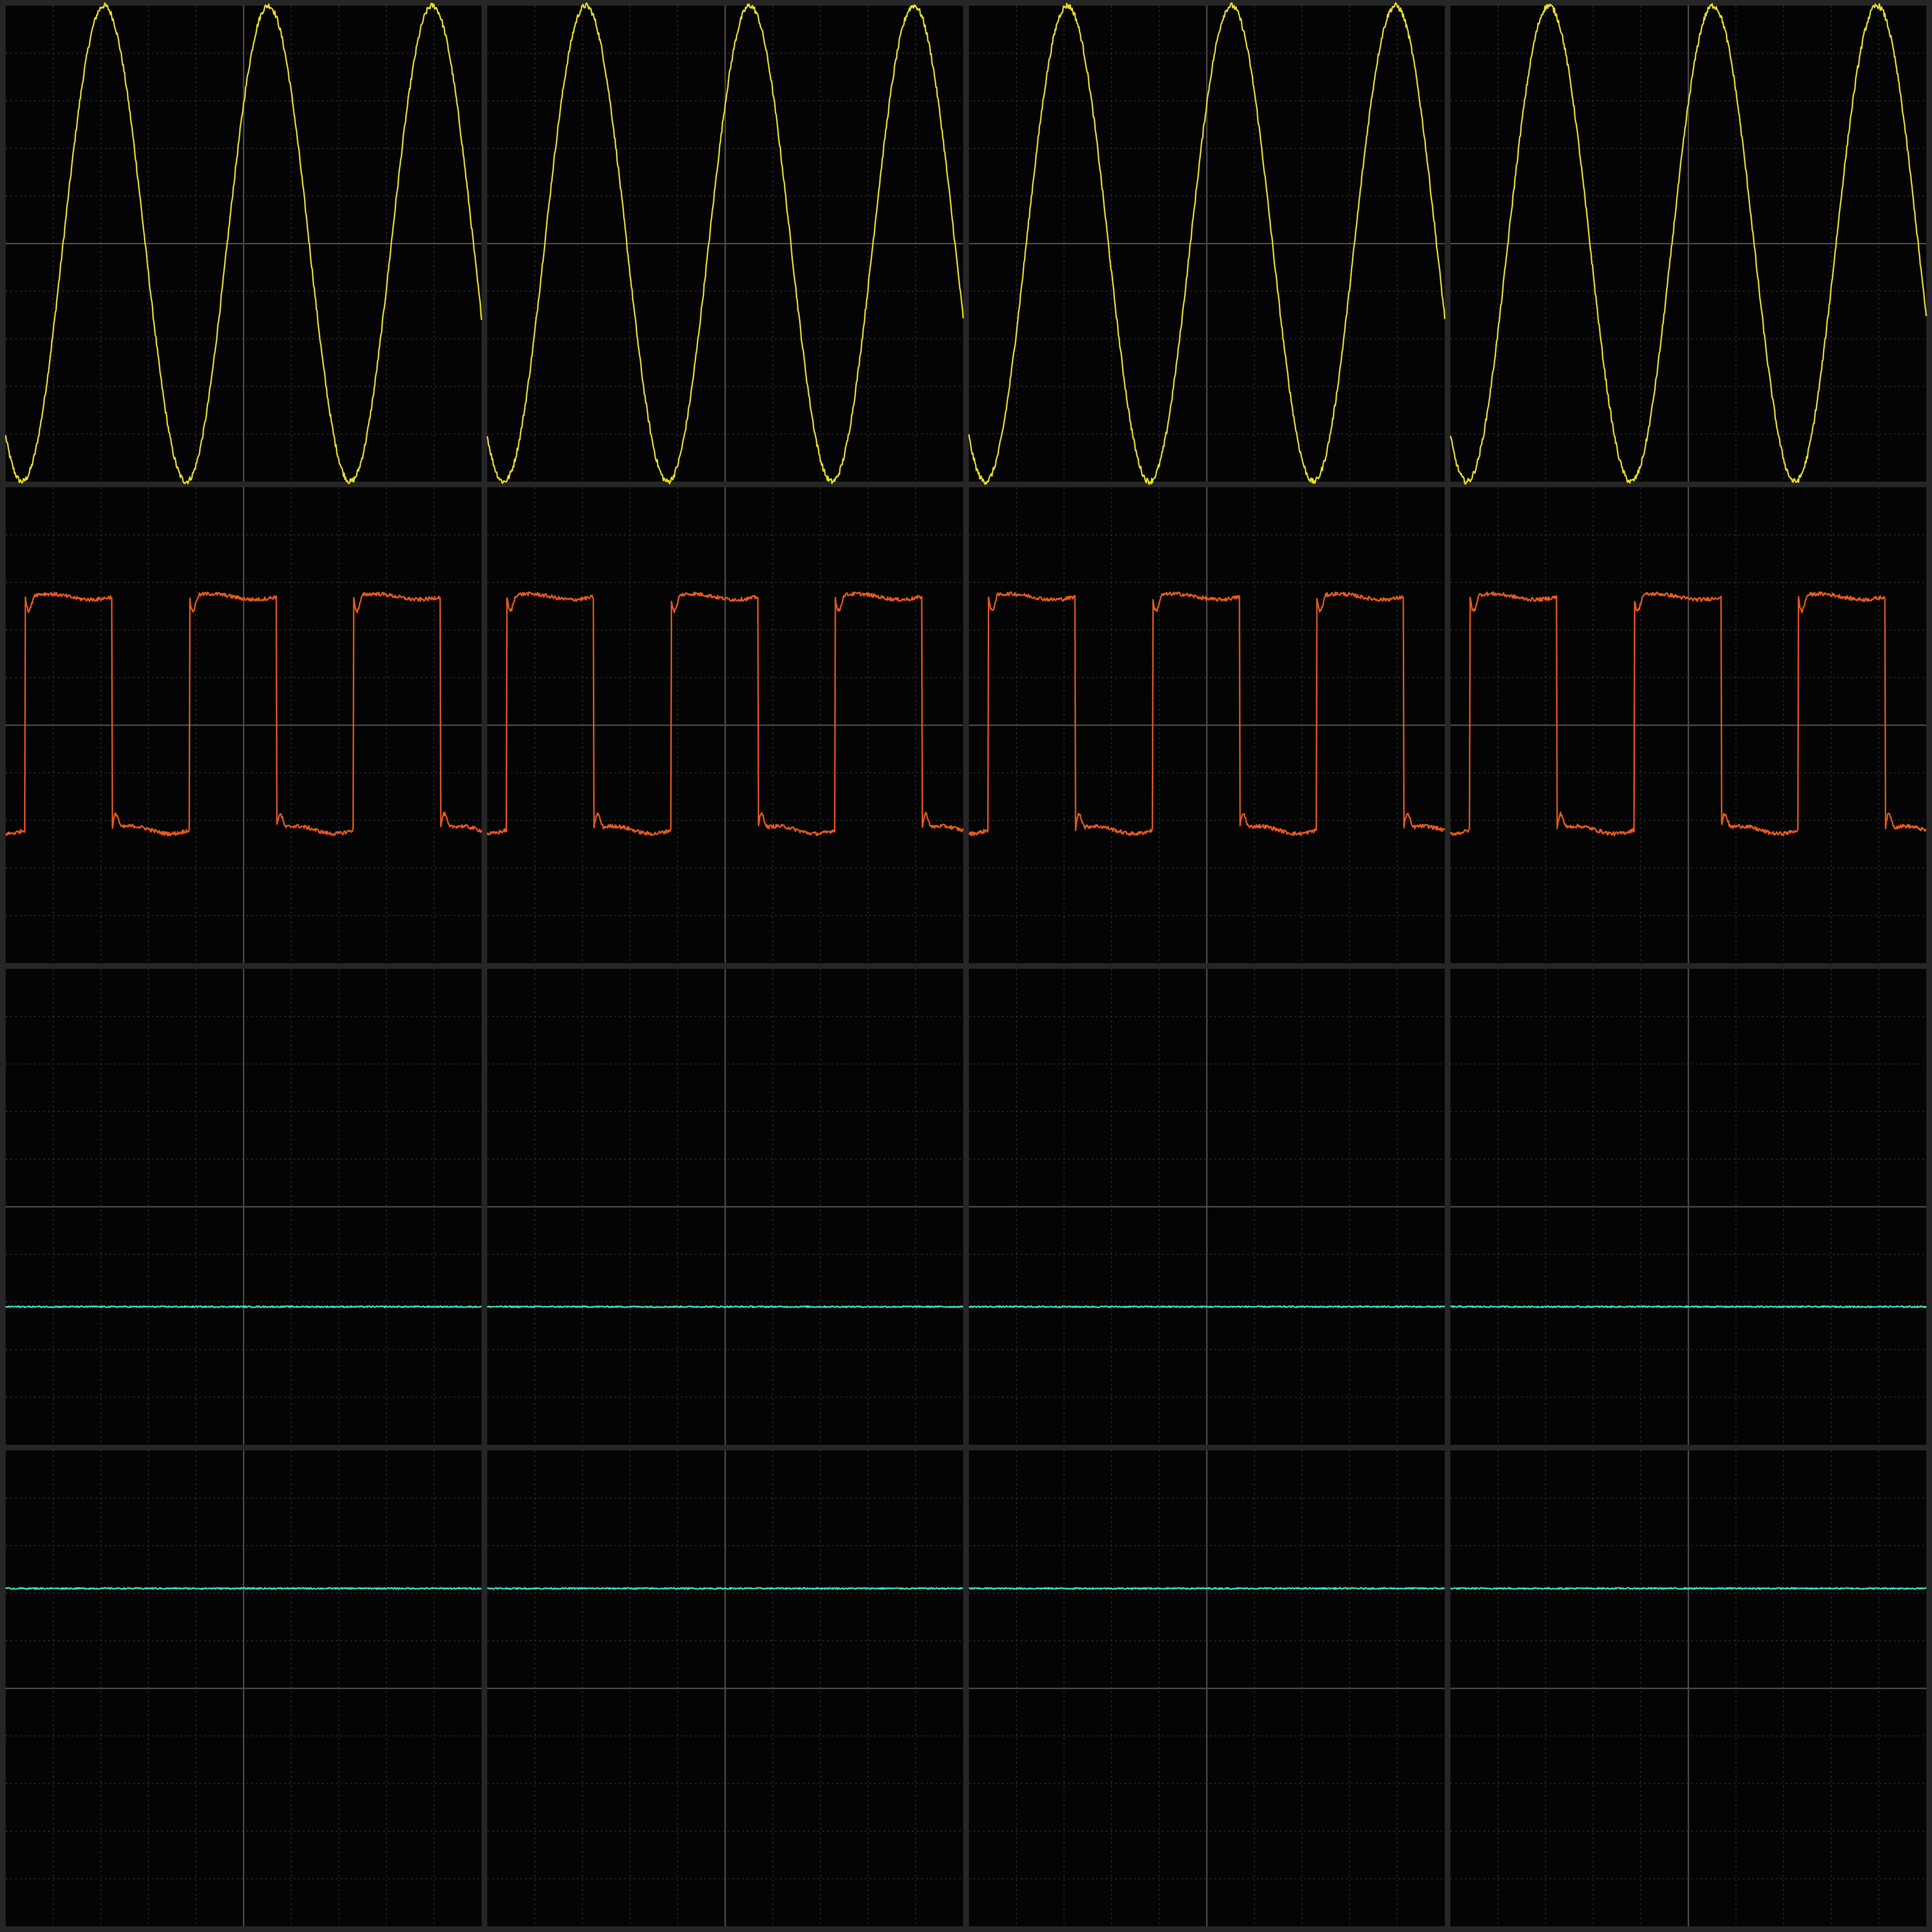 The height and width of the screenshot is (1932, 1932). I want to click on scope-panel-r3-c1, so click(725, 1688).